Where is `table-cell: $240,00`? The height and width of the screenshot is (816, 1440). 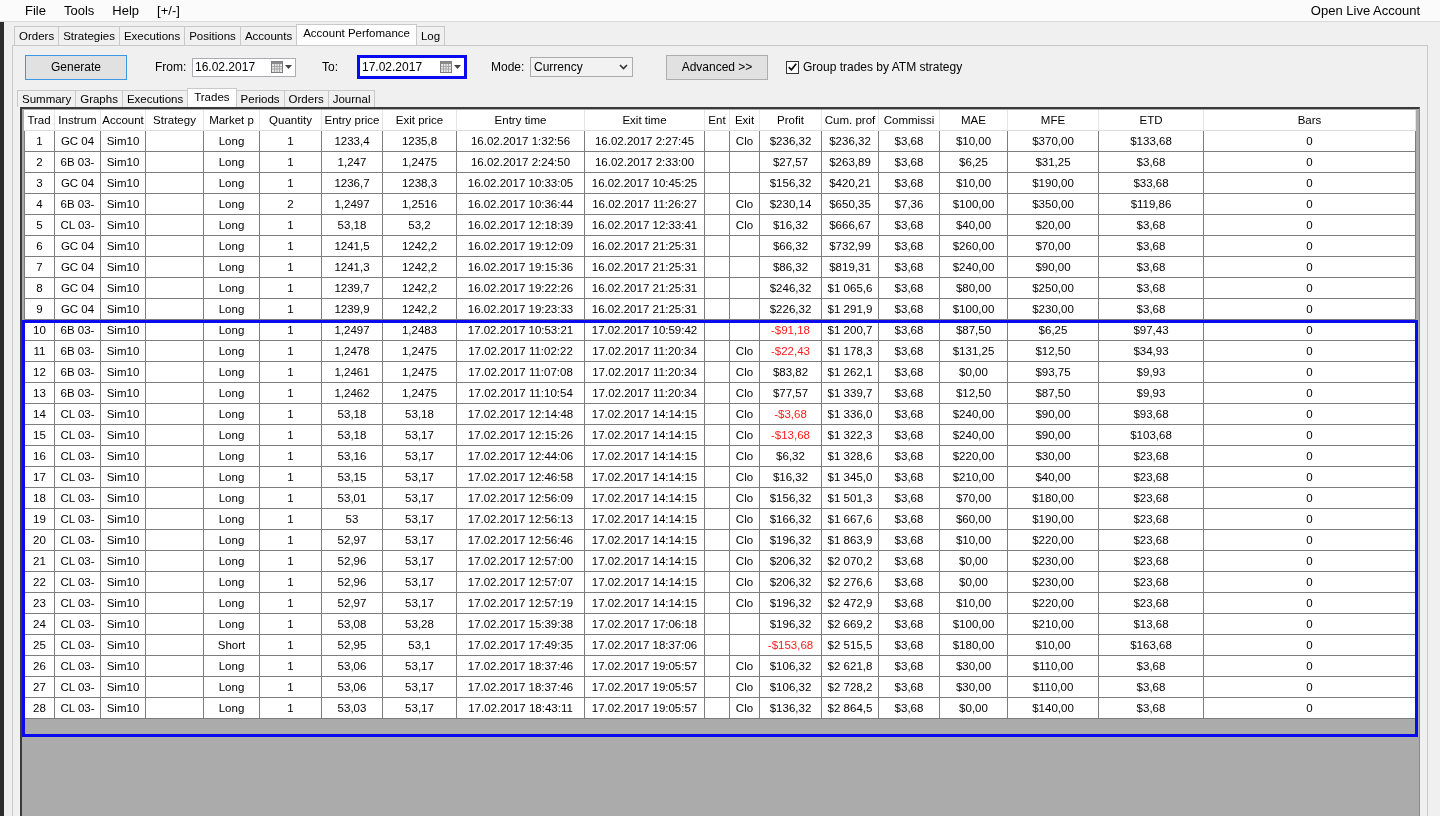
table-cell: $240,00 is located at coordinates (974, 267).